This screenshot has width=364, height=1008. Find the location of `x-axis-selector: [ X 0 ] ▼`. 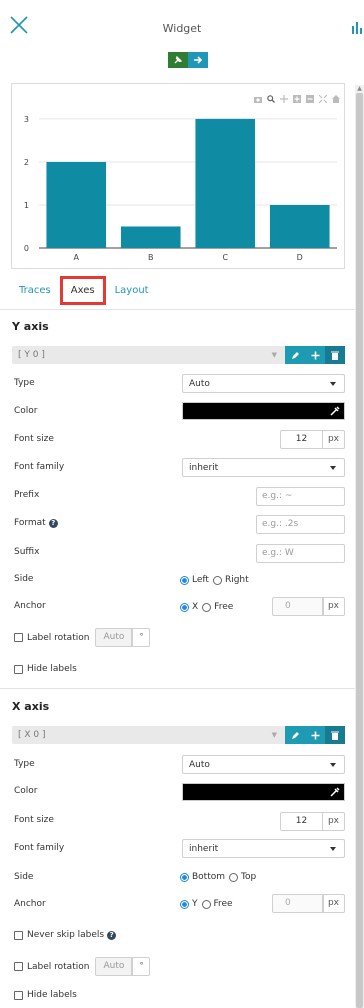

x-axis-selector: [ X 0 ] ▼ is located at coordinates (178, 735).